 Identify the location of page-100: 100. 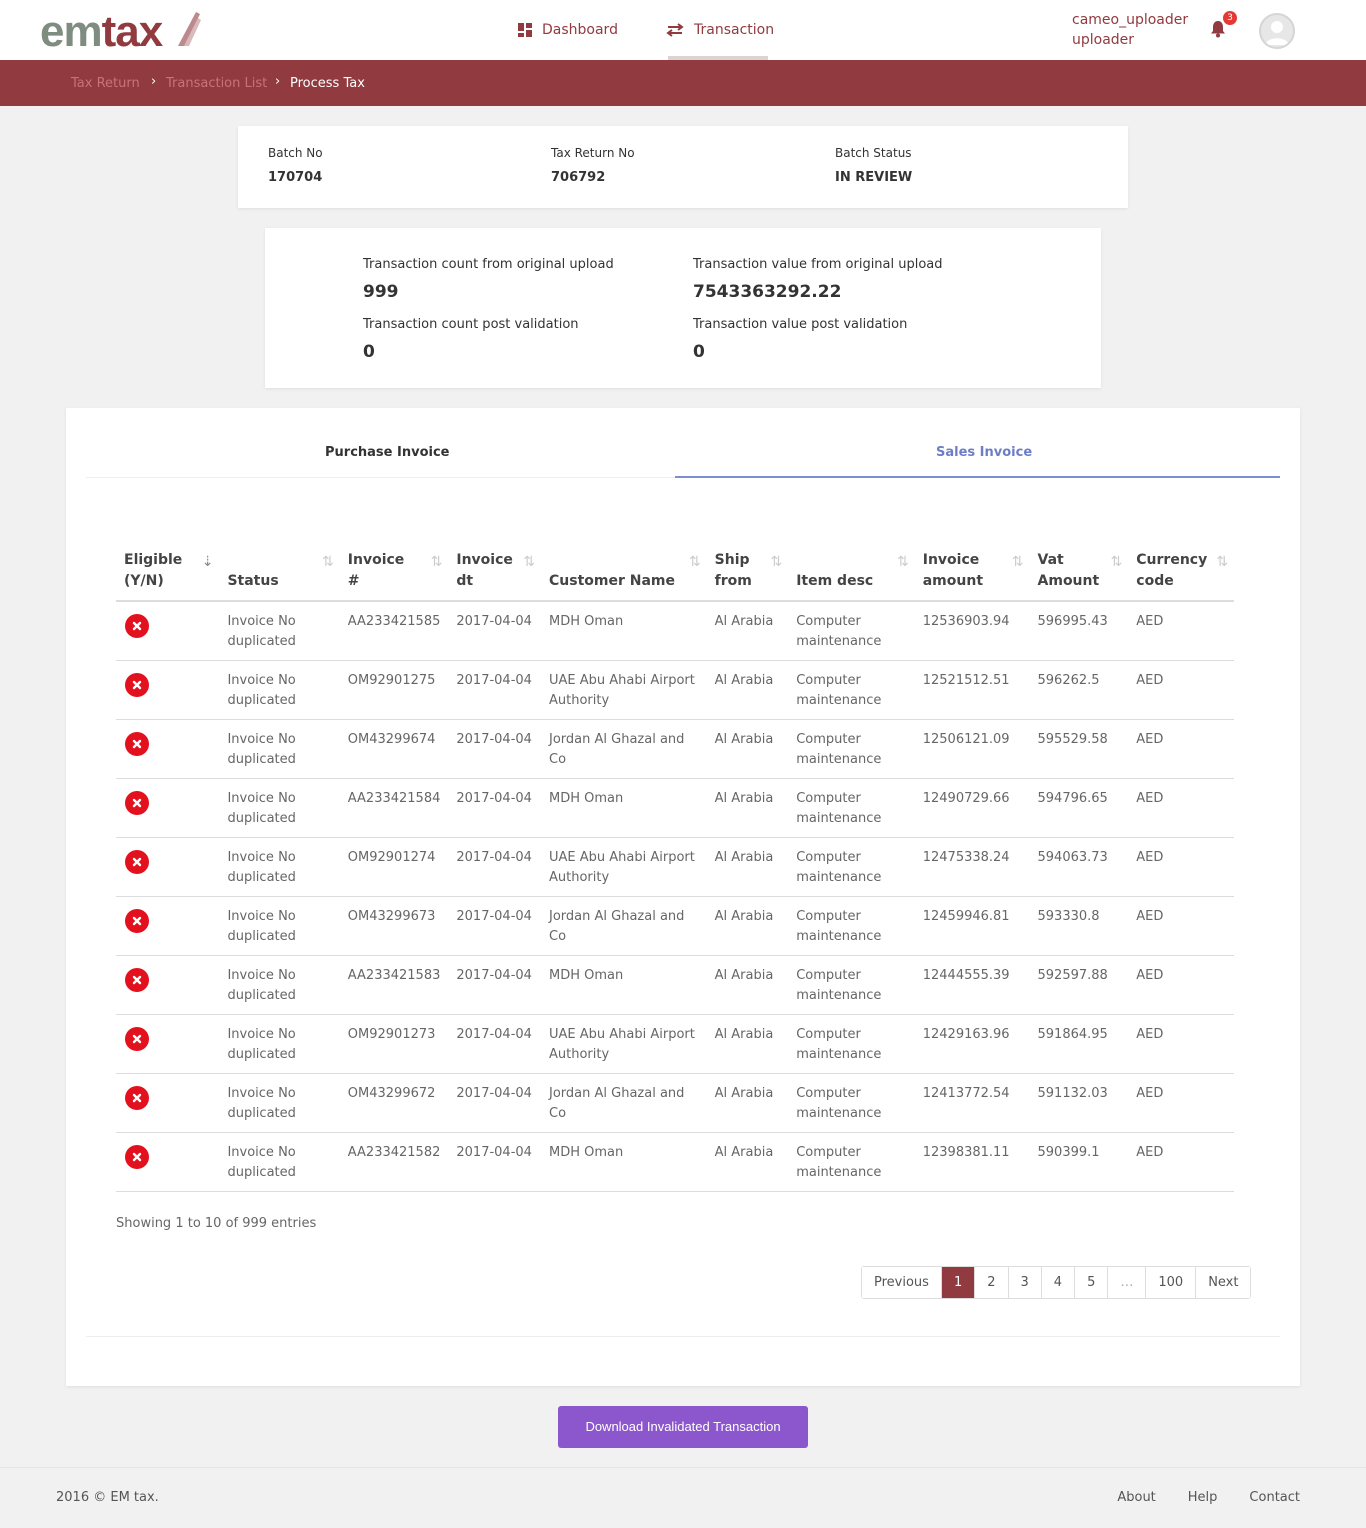
(1171, 1282).